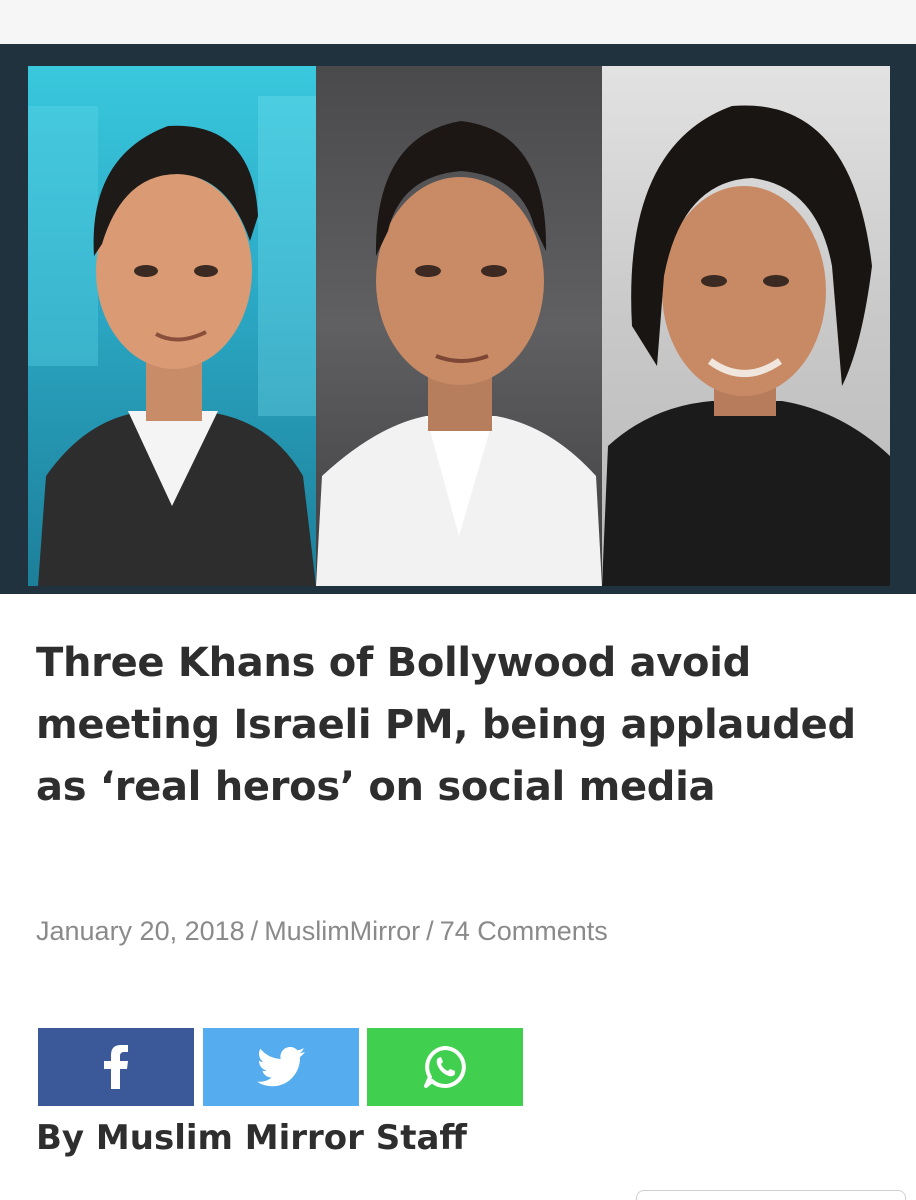 This screenshot has width=916, height=1200. I want to click on facebook-icon, so click(116, 1067).